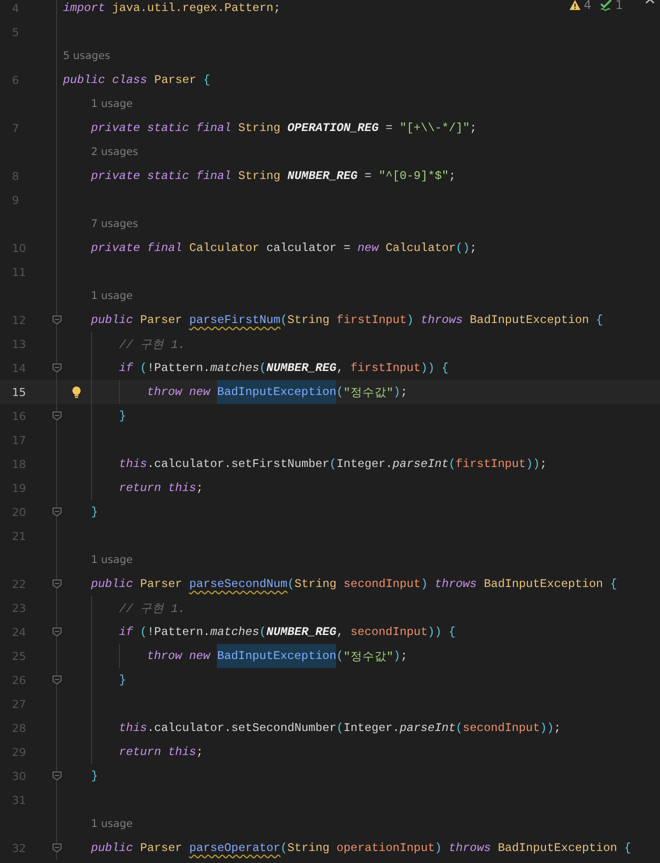 The image size is (660, 863). What do you see at coordinates (588, 6) in the screenshot?
I see `inspection-count: 4` at bounding box center [588, 6].